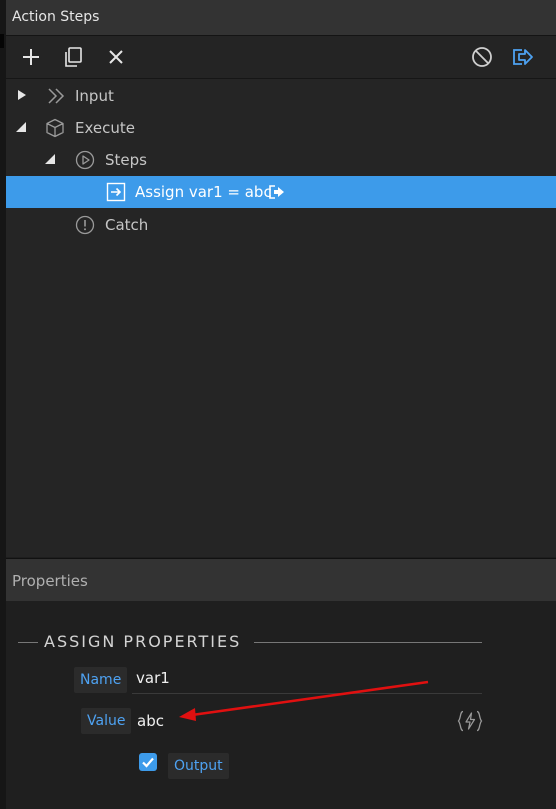 The height and width of the screenshot is (809, 556). Describe the element at coordinates (470, 721) in the screenshot. I see `lightning-icon` at that location.